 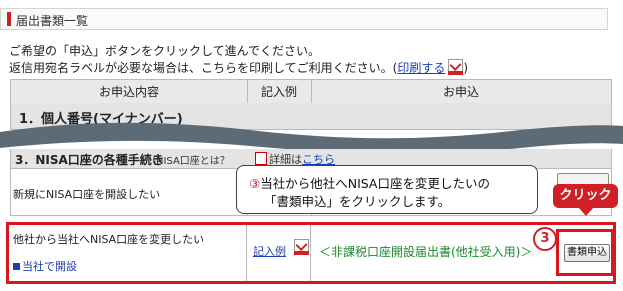 I want to click on apply-button-highlight: 書類申込, so click(x=585, y=252).